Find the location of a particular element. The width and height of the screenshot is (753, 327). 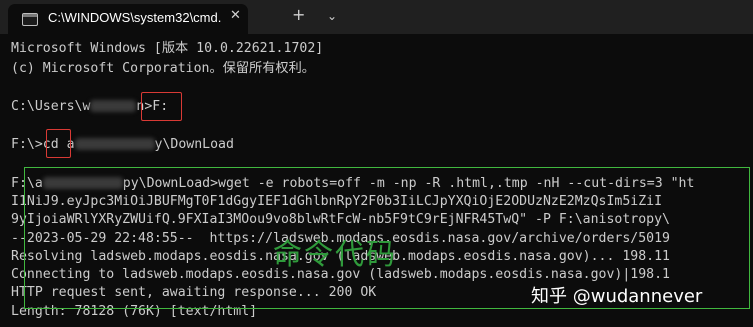

tab-bar: C:\WINDOWS\system32\cmd. ✕ + ⌄ is located at coordinates (376, 17).